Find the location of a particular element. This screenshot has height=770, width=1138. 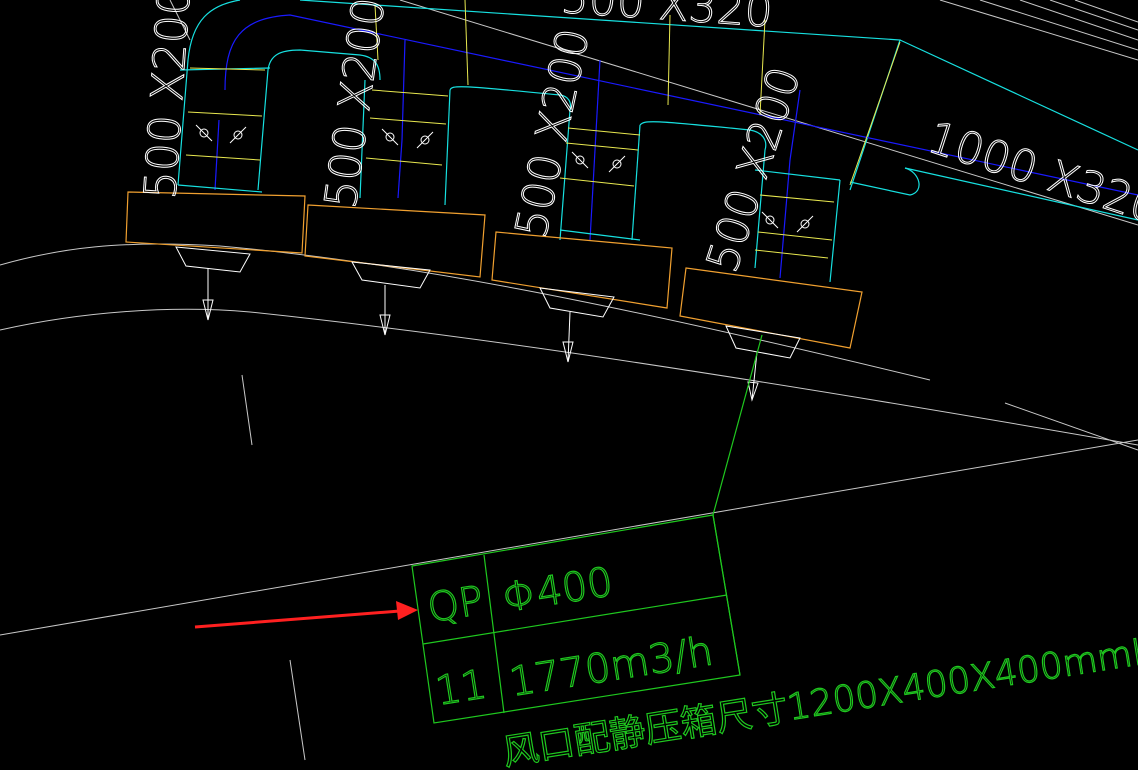

tag-type-code: QP is located at coordinates (455, 605).